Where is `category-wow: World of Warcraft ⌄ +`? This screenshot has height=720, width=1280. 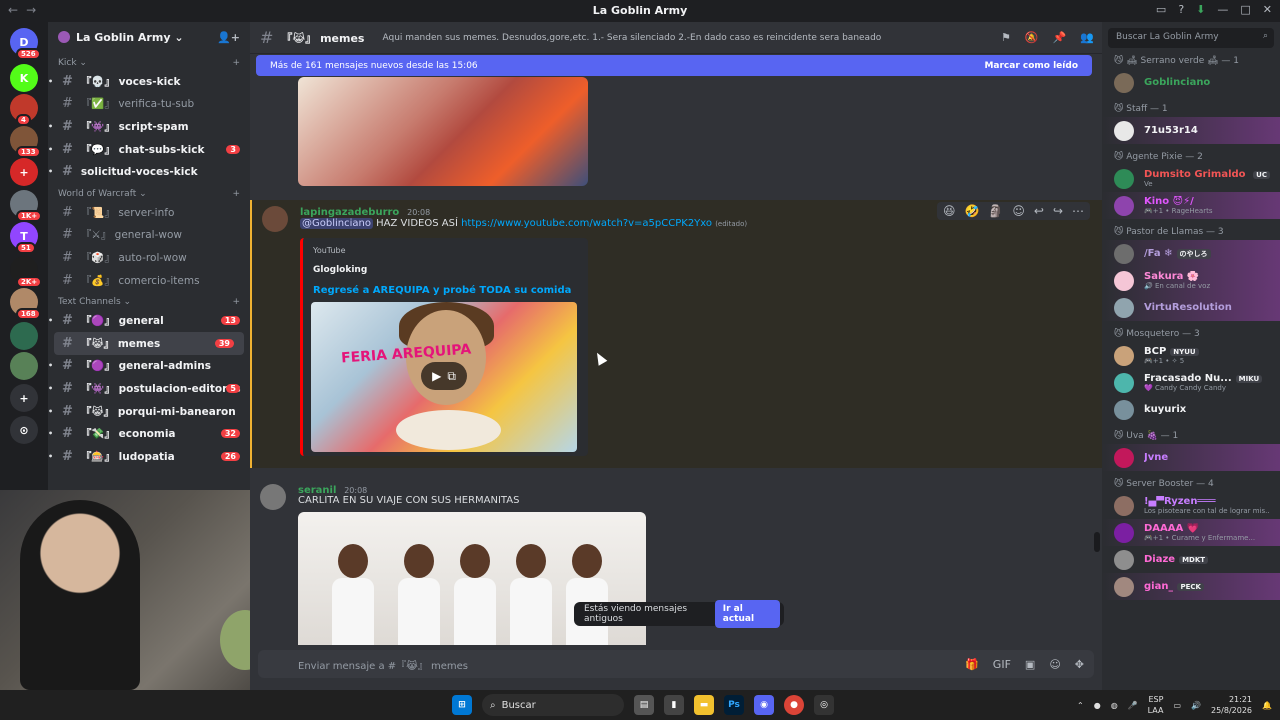
category-wow: World of Warcraft ⌄ + is located at coordinates (149, 192).